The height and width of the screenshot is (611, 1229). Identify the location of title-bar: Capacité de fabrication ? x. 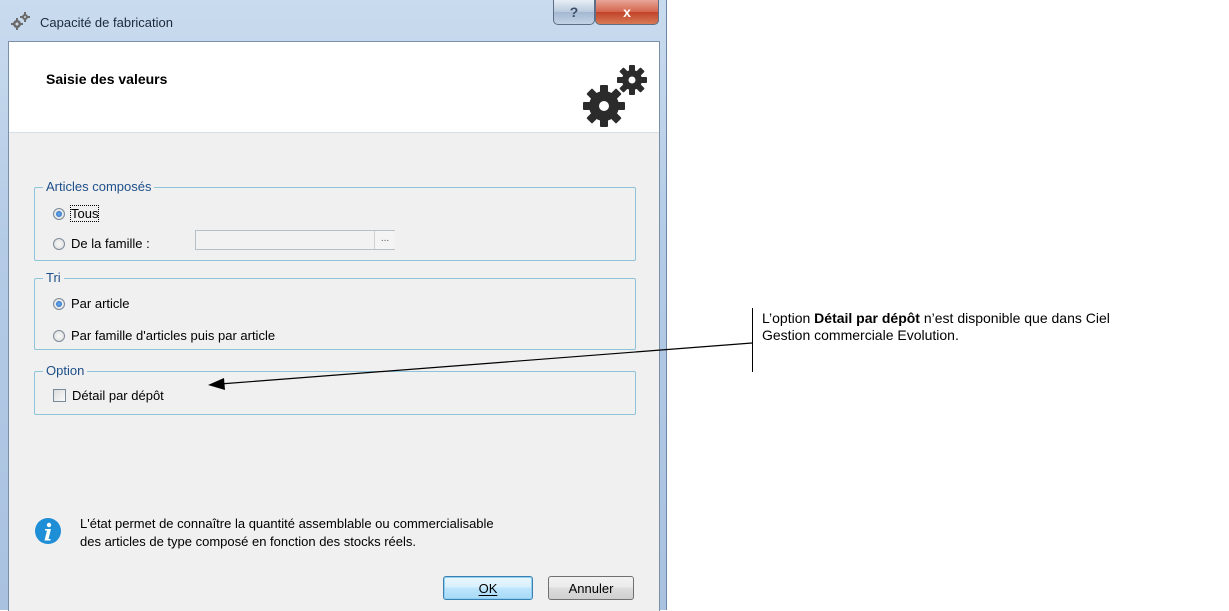
(333, 20).